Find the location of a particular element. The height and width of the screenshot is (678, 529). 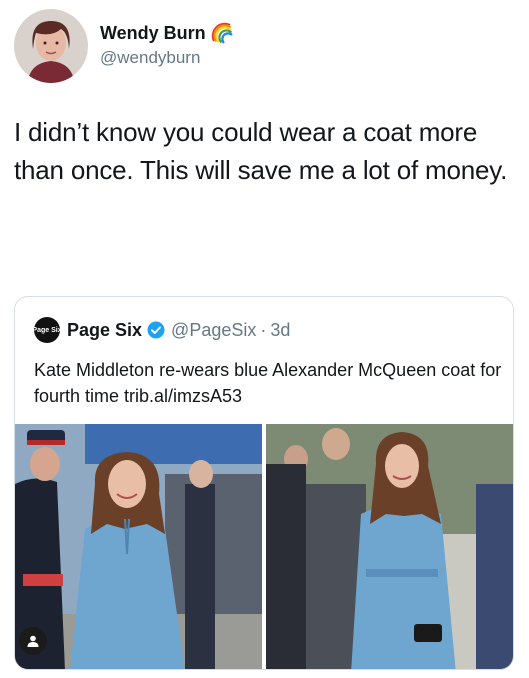

tweet-header: Wendy Burn @wendyburn is located at coordinates (123, 46).